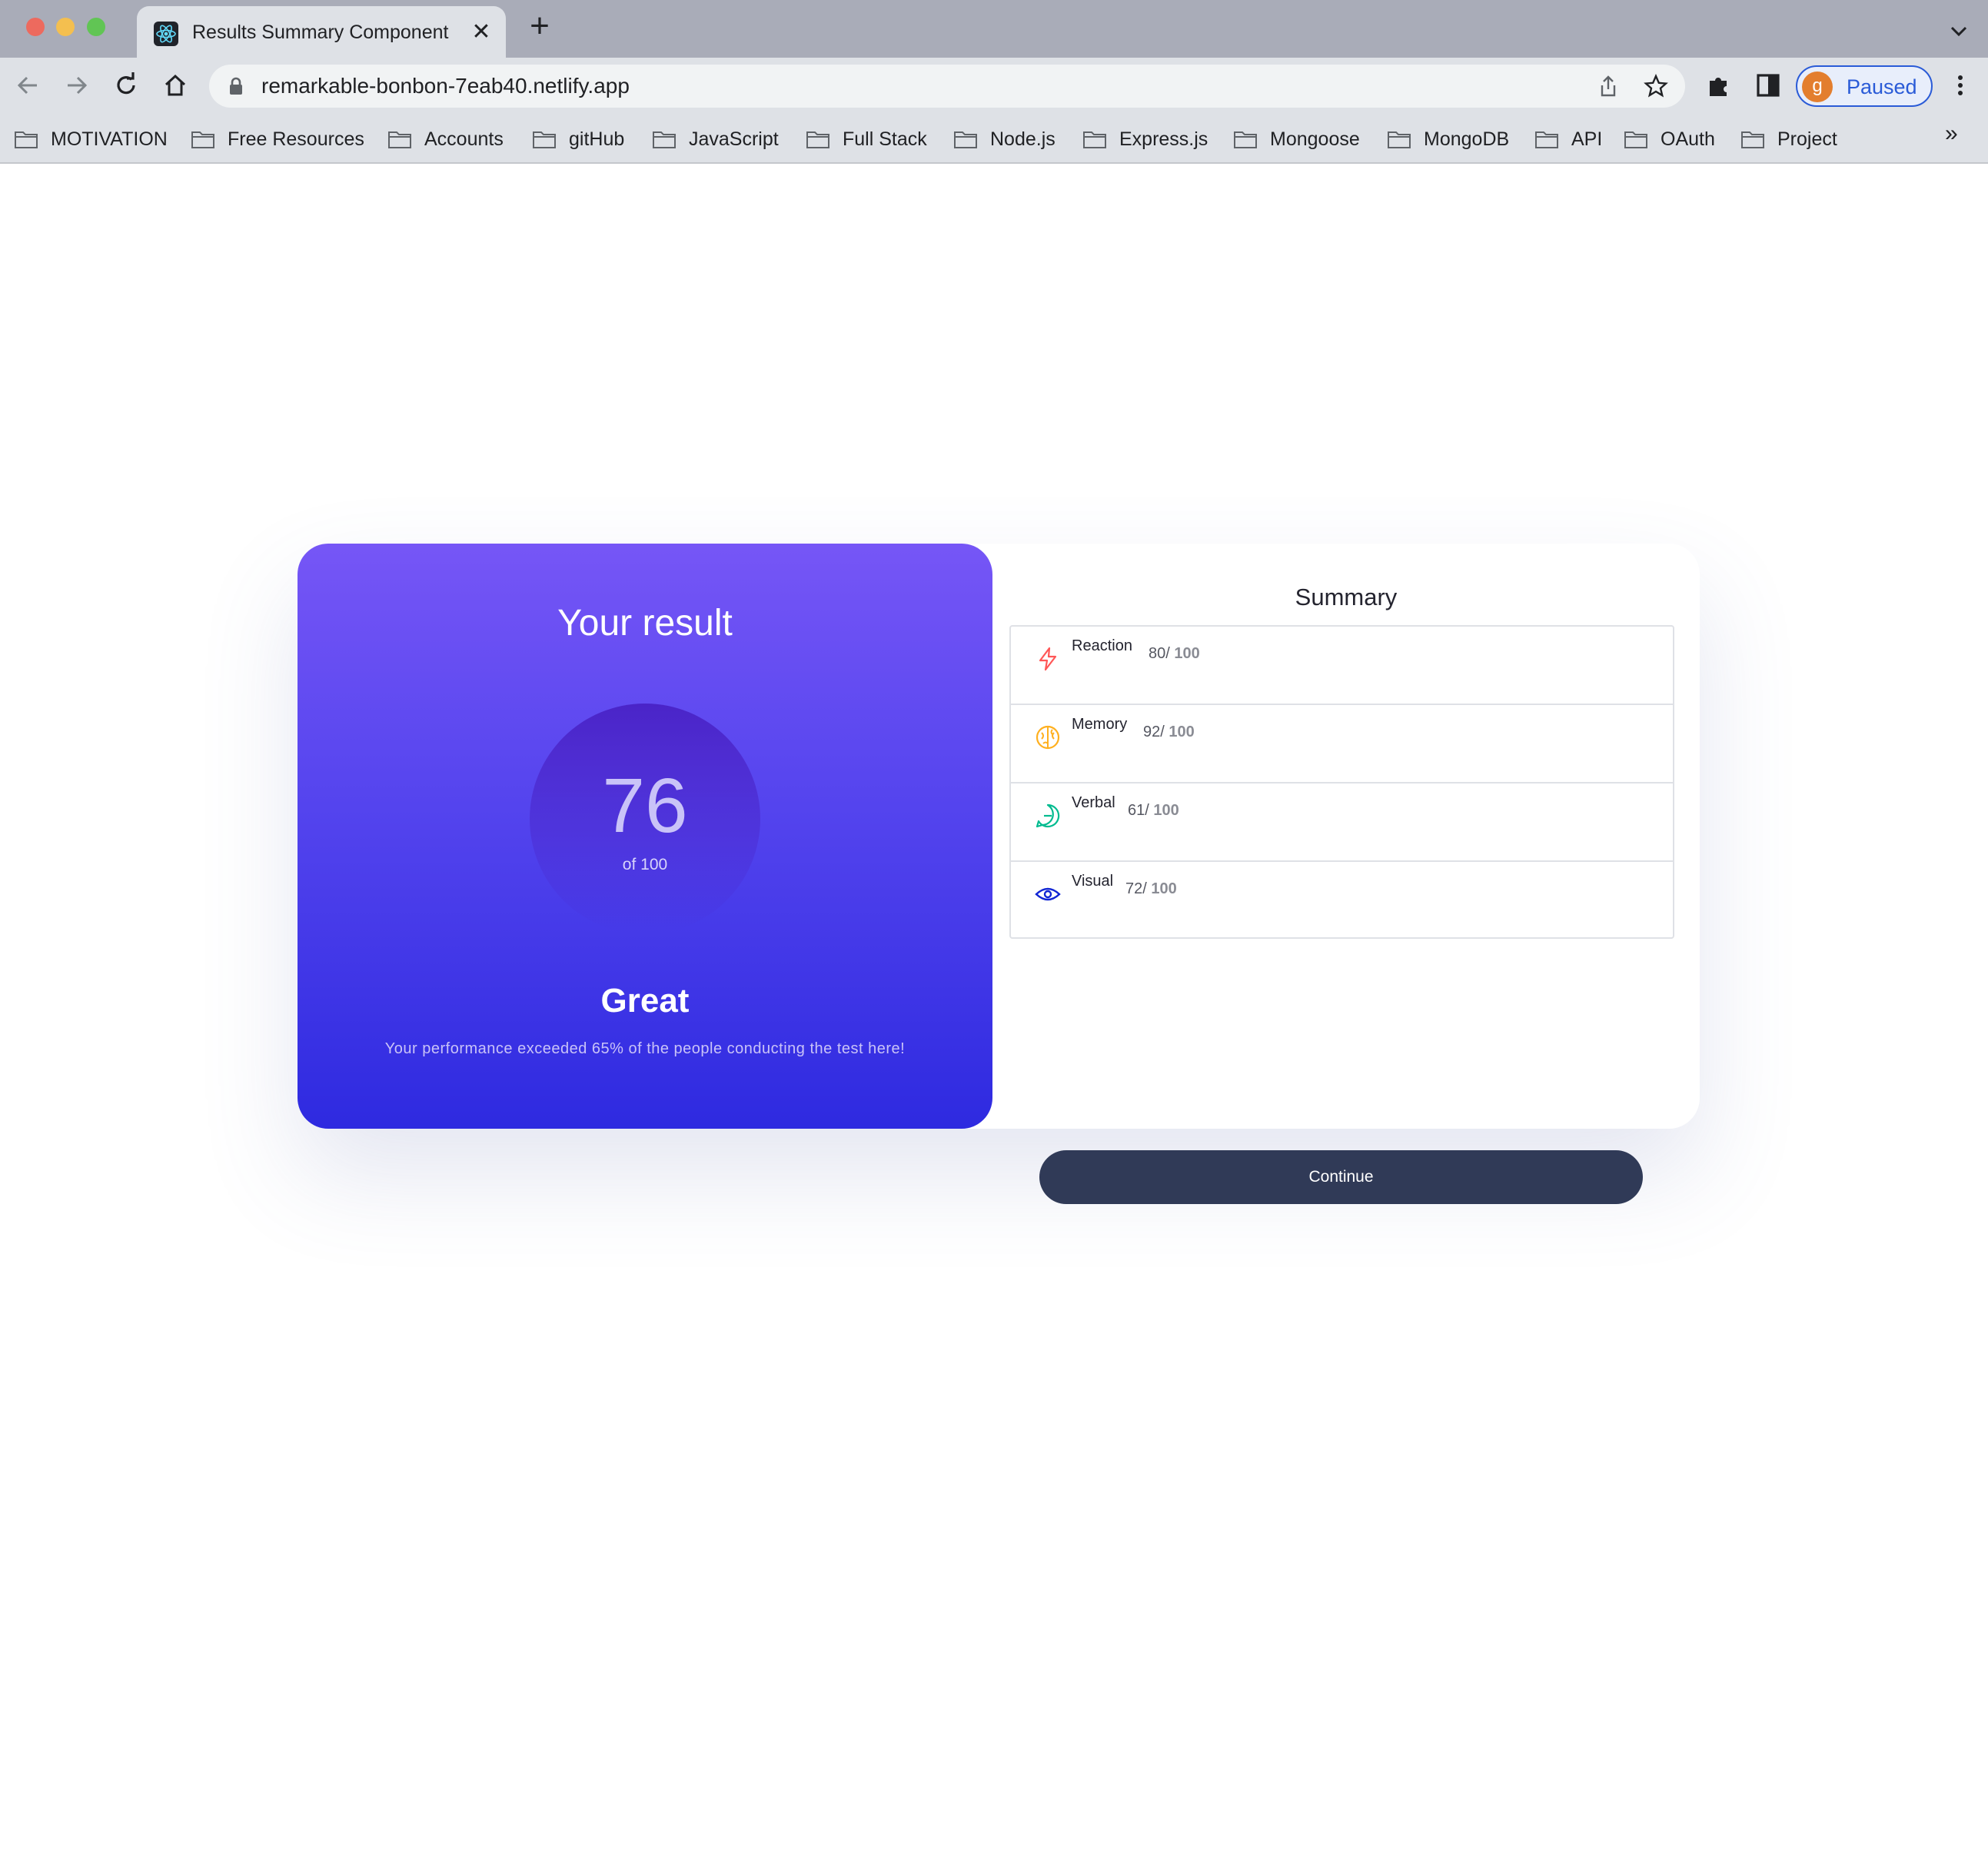 The height and width of the screenshot is (1853, 1988). I want to click on extensions-icon, so click(1719, 85).